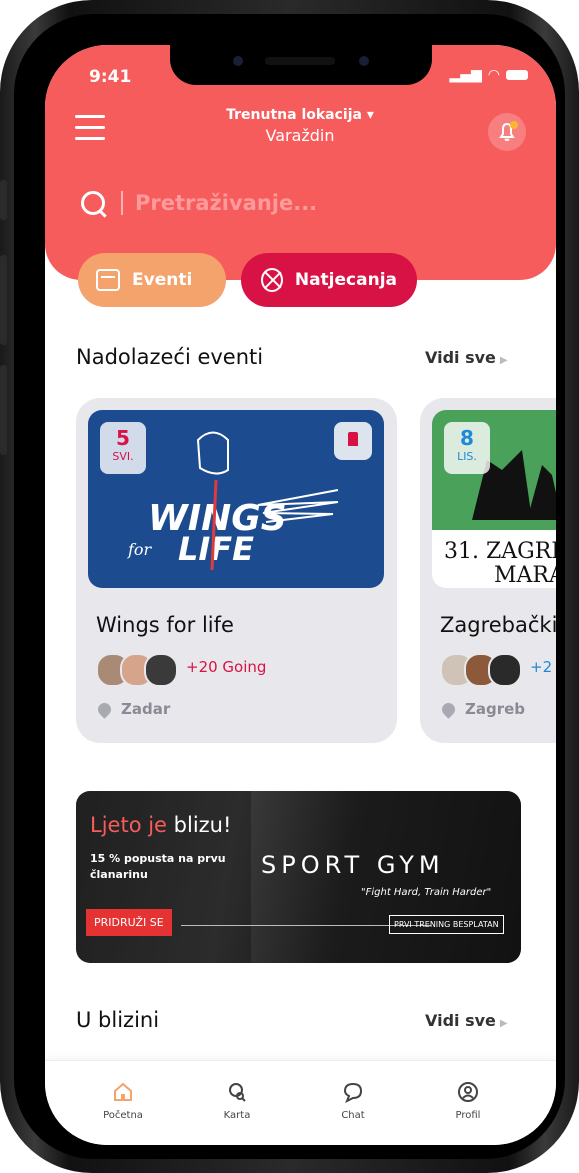 This screenshot has width=579, height=1173. I want to click on signal-icon: ▂▄▆, so click(465, 75).